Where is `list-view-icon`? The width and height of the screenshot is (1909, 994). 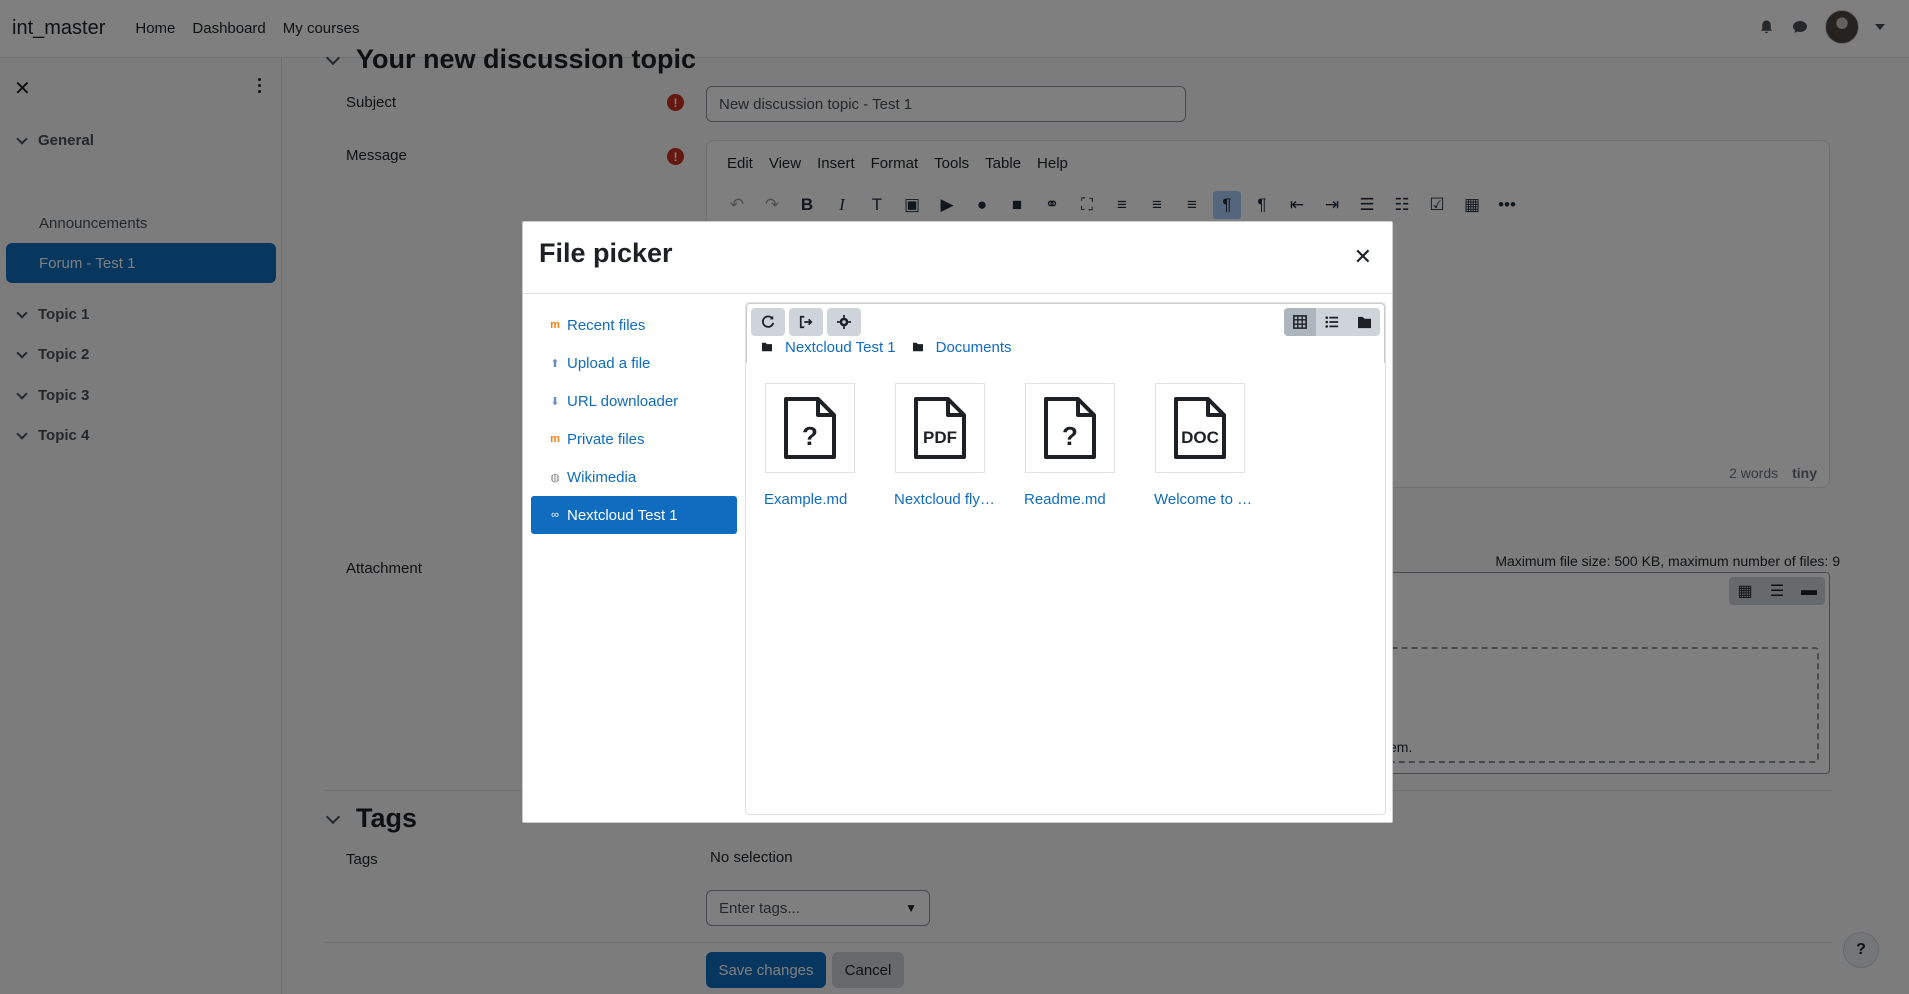 list-view-icon is located at coordinates (1332, 322).